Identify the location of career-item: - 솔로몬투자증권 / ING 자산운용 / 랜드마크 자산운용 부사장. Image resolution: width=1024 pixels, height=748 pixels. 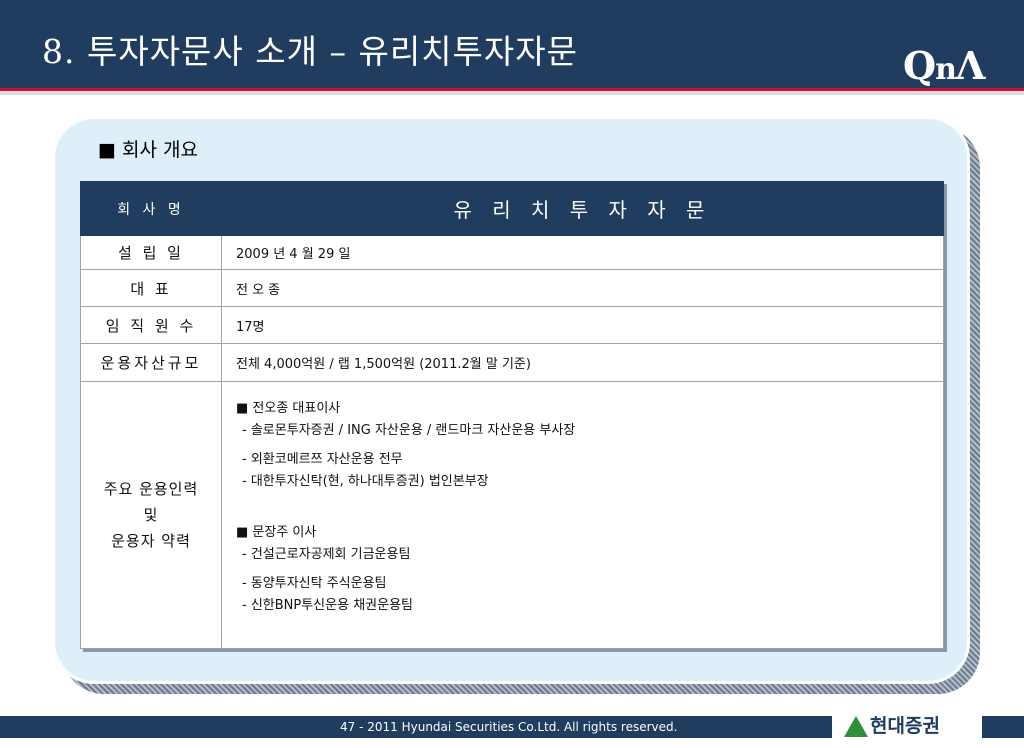
(409, 430).